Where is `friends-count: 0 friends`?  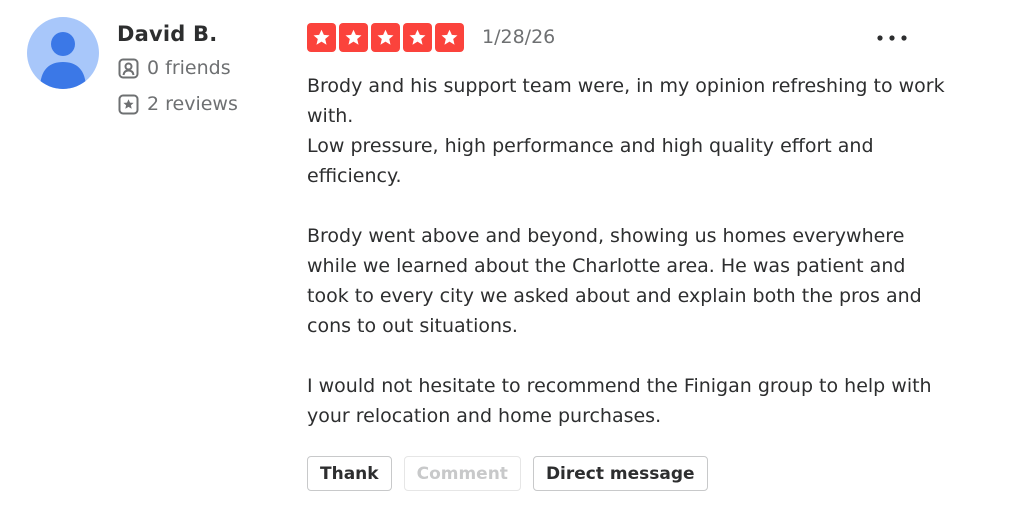 friends-count: 0 friends is located at coordinates (174, 68).